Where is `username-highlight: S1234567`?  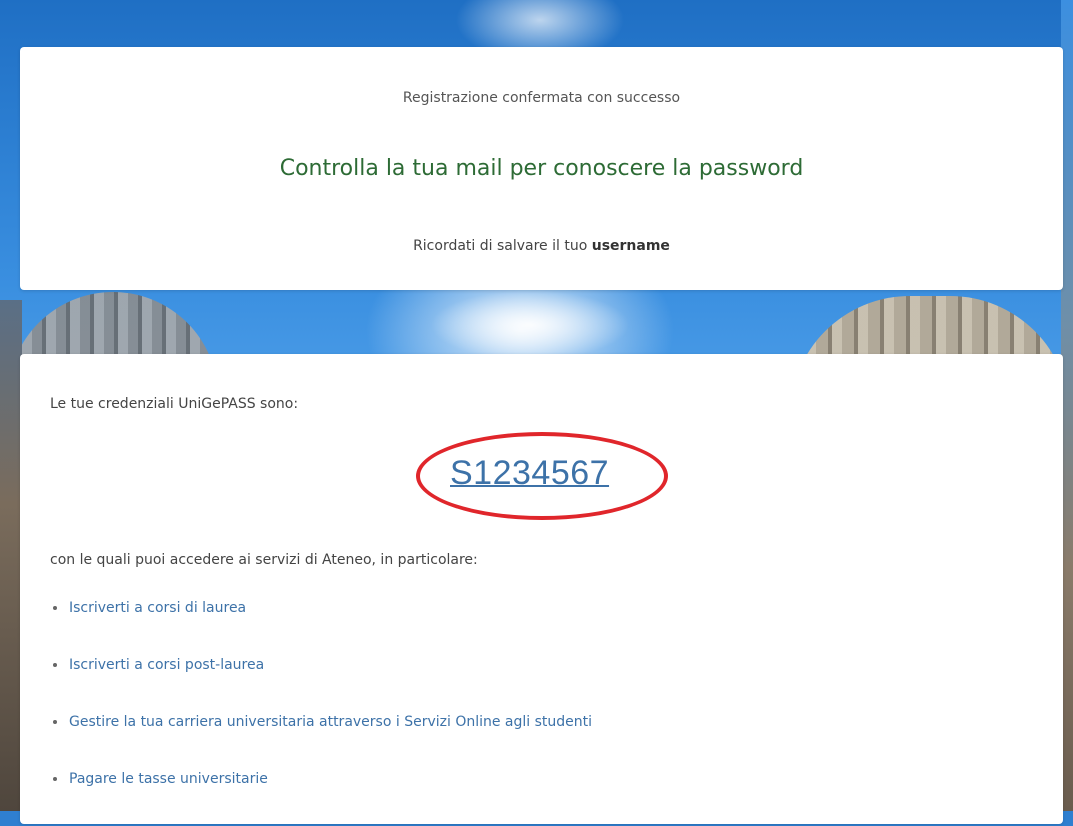
username-highlight: S1234567 is located at coordinates (542, 476).